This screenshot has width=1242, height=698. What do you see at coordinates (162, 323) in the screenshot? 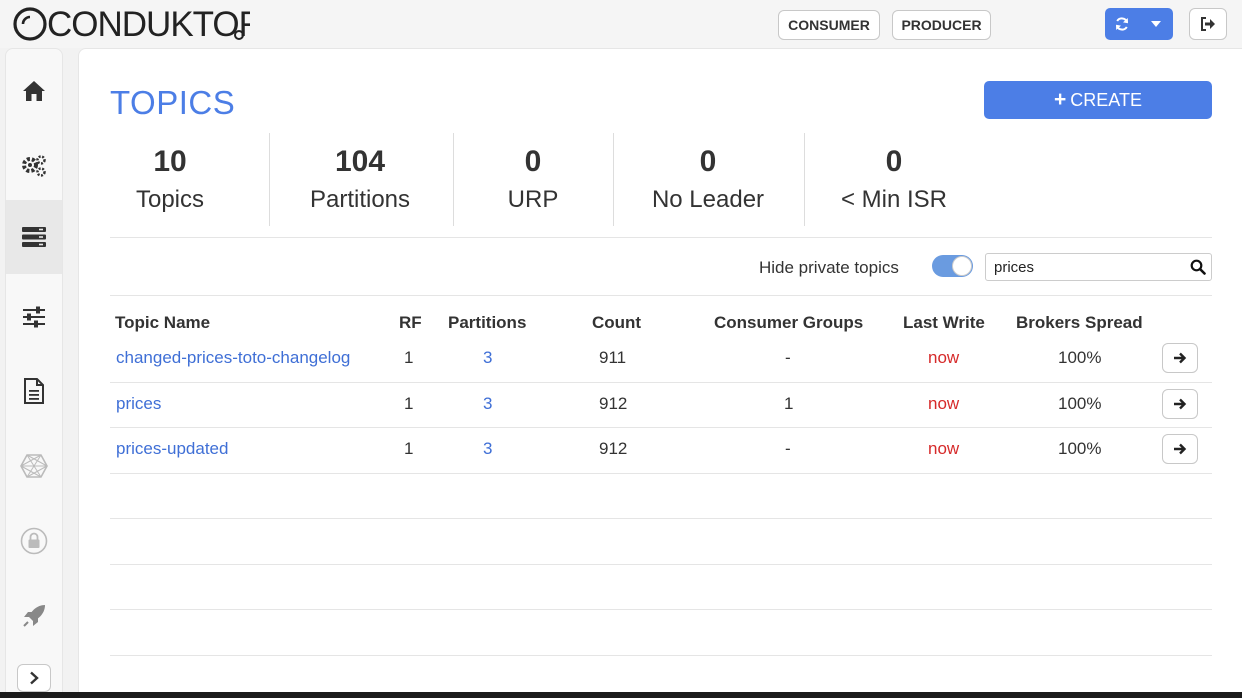
I see `col-topic-name: Topic Name` at bounding box center [162, 323].